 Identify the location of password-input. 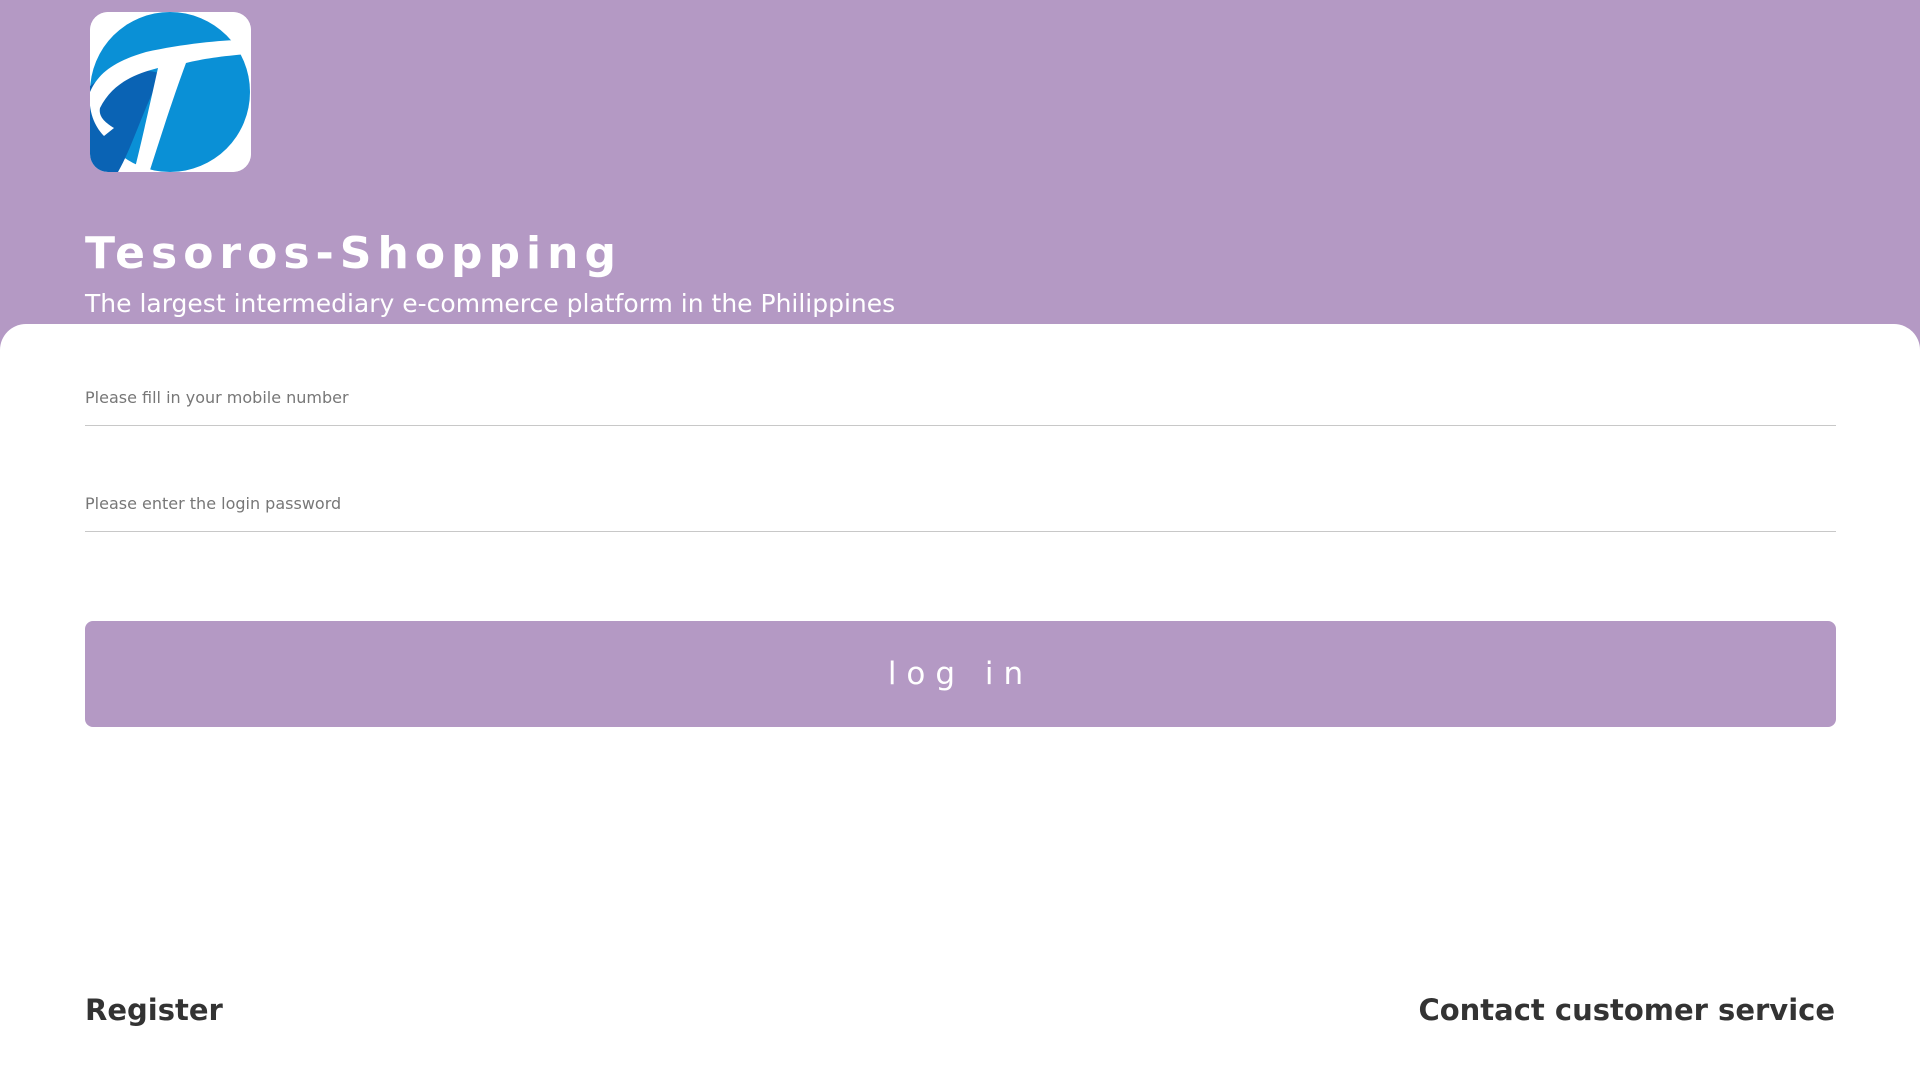
(960, 503).